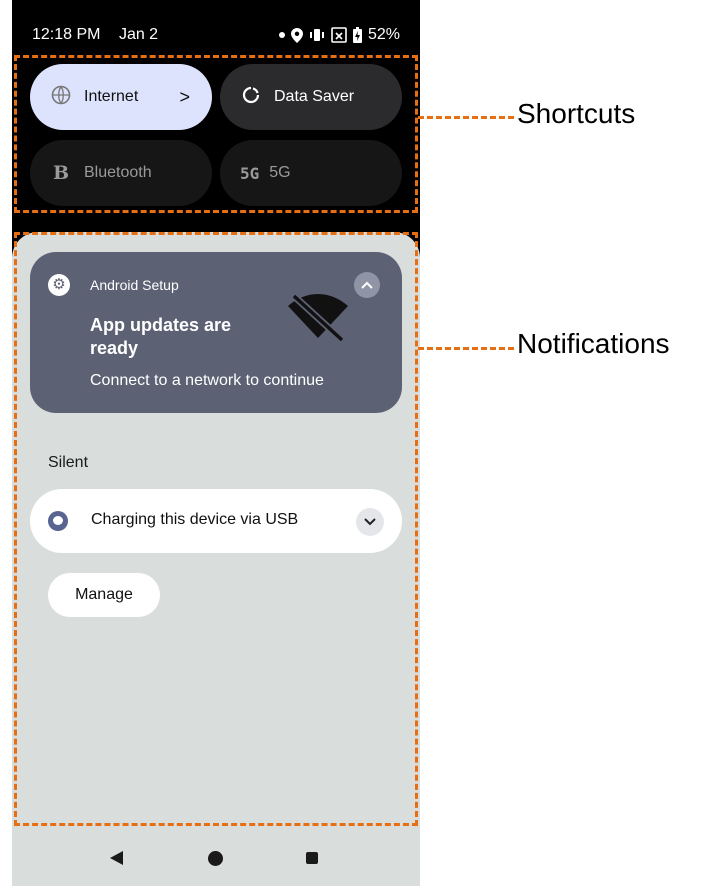 The image size is (710, 886). Describe the element at coordinates (466, 348) in the screenshot. I see `notifications-leader-line` at that location.